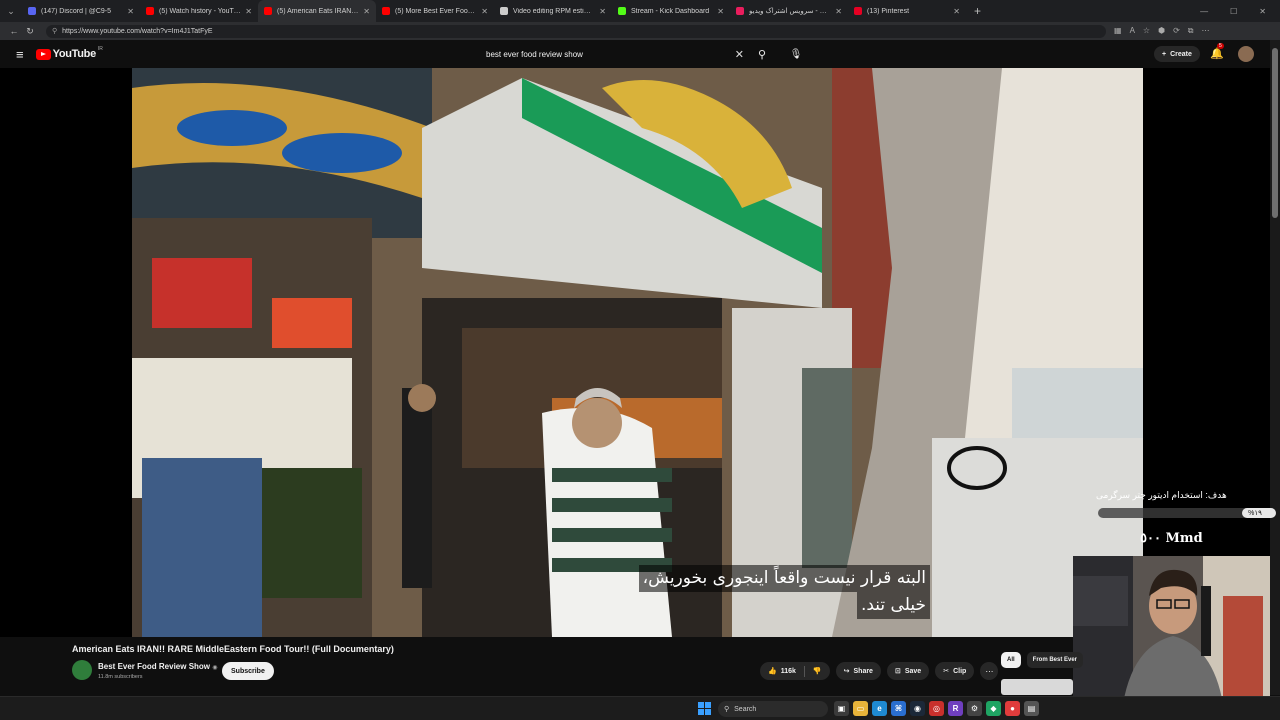 Image resolution: width=1280 pixels, height=720 pixels. Describe the element at coordinates (154, 666) in the screenshot. I see `channel-name-text: Best Ever Food Review Show` at that location.